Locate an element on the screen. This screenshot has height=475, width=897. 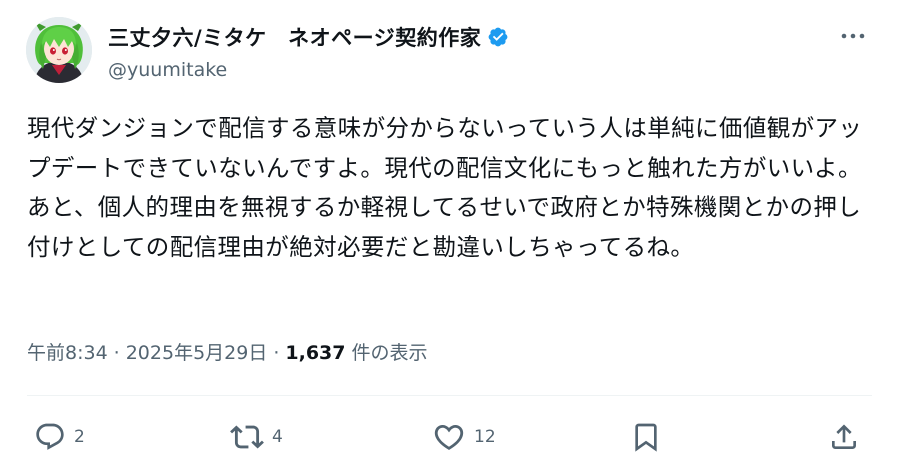
author-name-row: 三丈夕六/ミタケ ネオページ契約作家 is located at coordinates (308, 37).